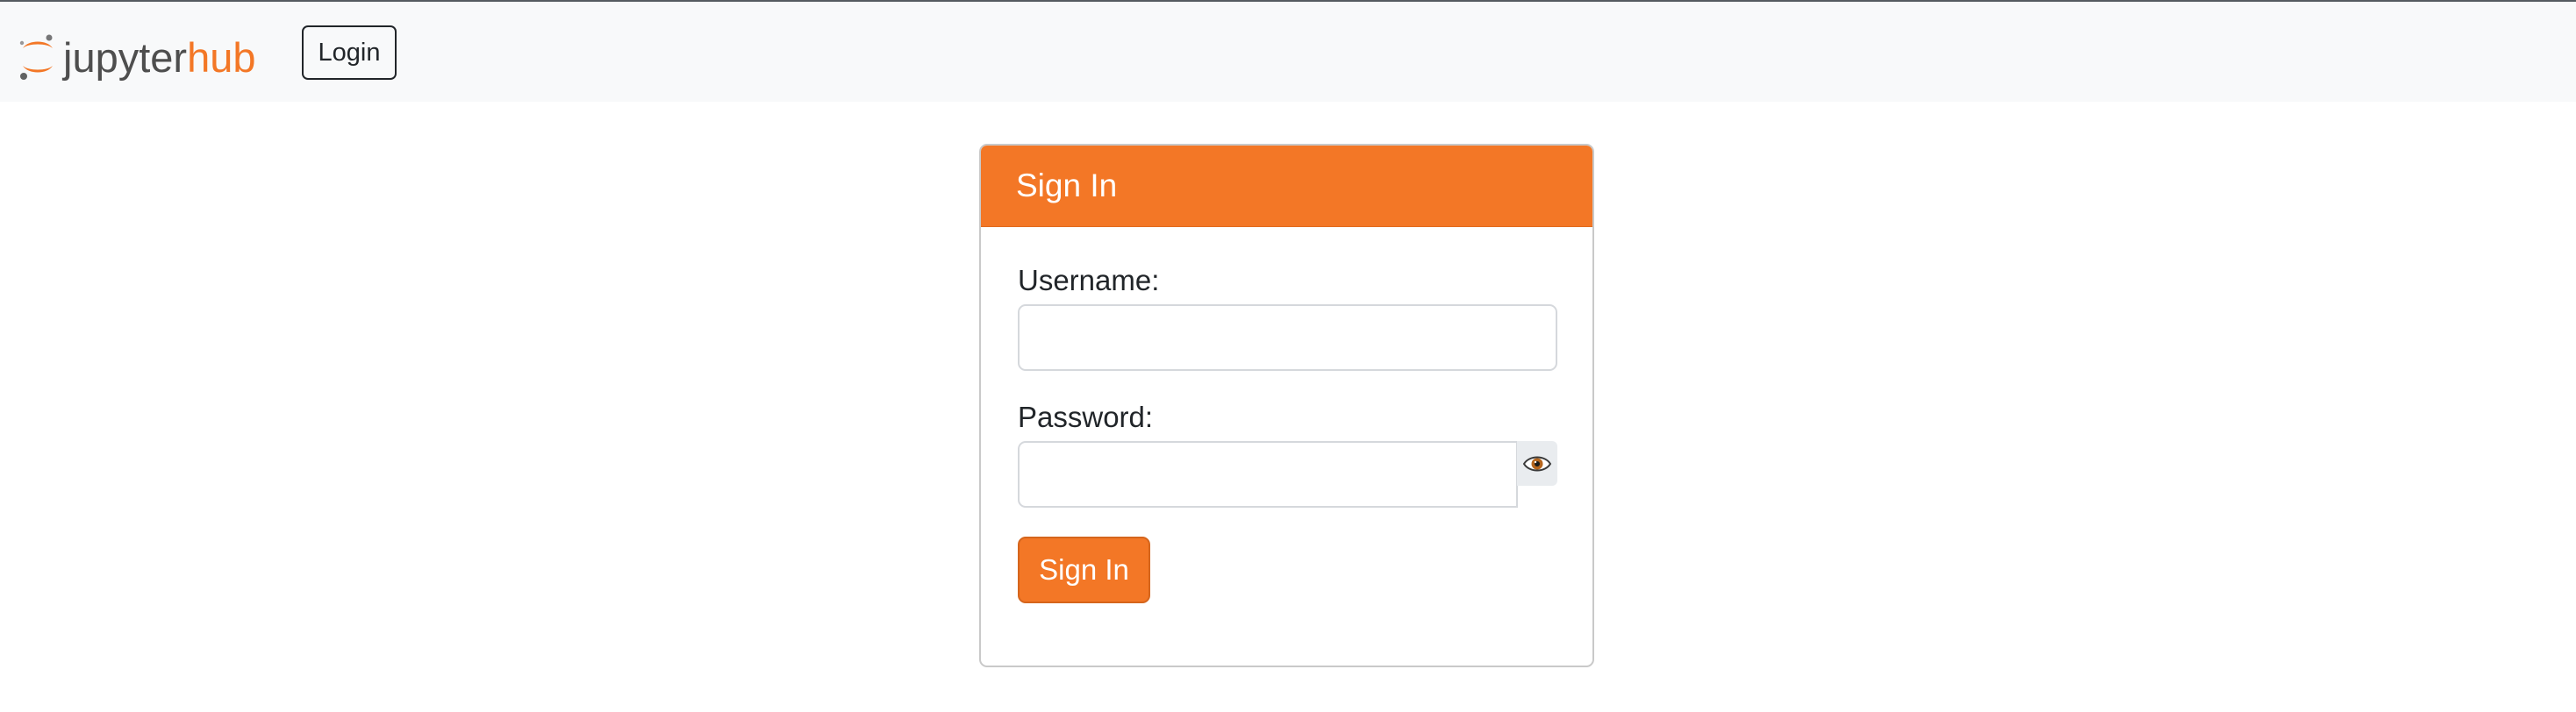 This screenshot has height=712, width=2576. I want to click on login-button: Login, so click(349, 52).